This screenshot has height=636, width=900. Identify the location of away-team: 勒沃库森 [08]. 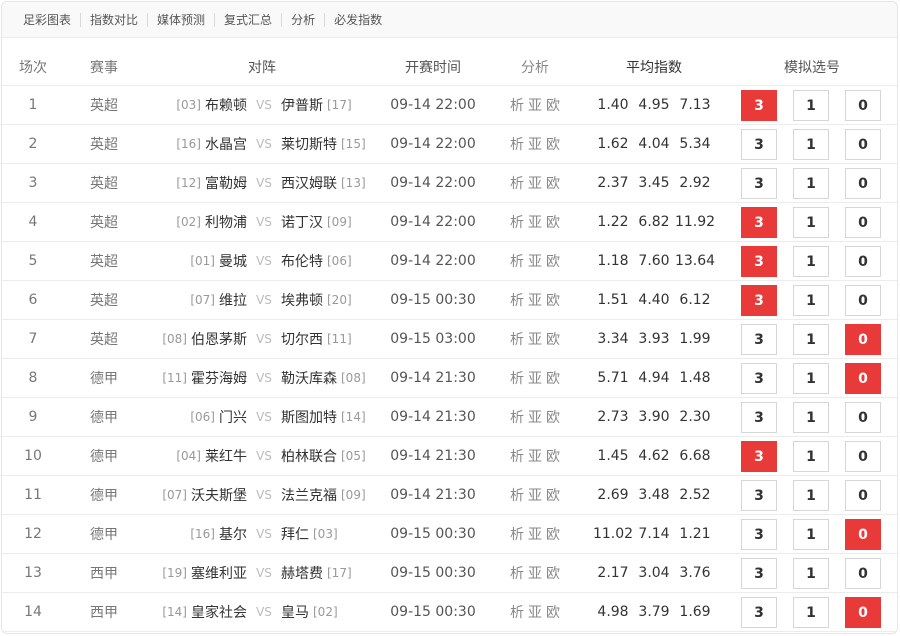
(331, 378).